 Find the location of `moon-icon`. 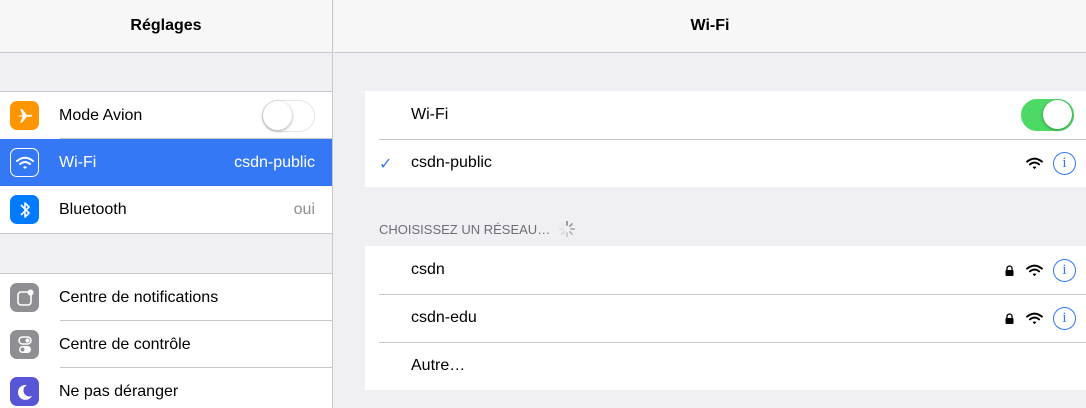

moon-icon is located at coordinates (24, 391).